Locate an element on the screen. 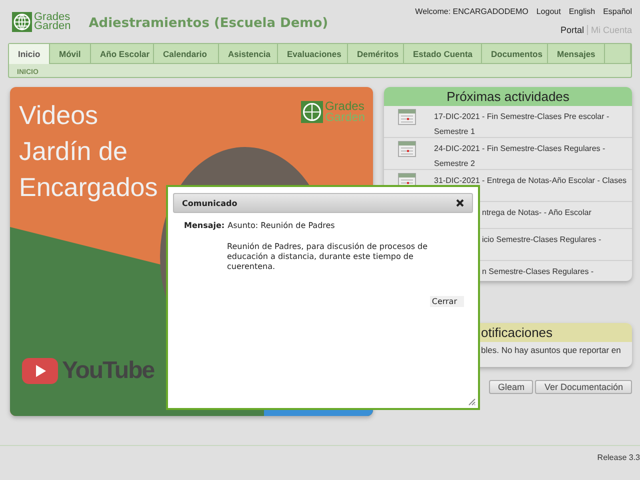  banner-title: Encargados is located at coordinates (88, 187).